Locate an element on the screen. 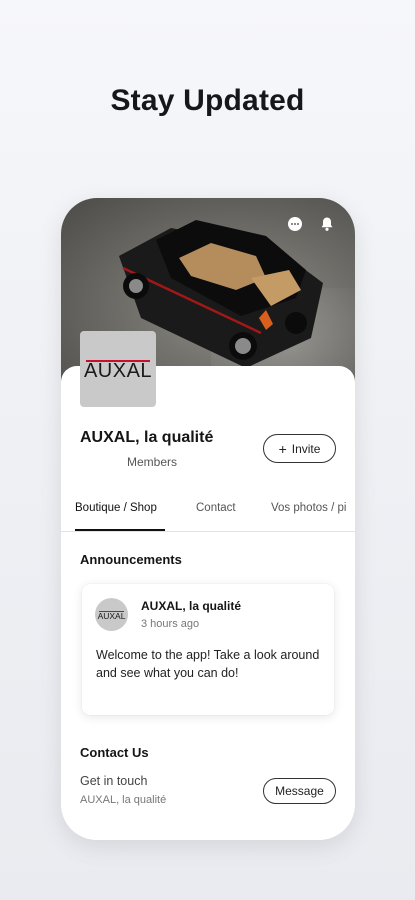 The height and width of the screenshot is (900, 415). page-headline: Stay Updated is located at coordinates (207, 100).